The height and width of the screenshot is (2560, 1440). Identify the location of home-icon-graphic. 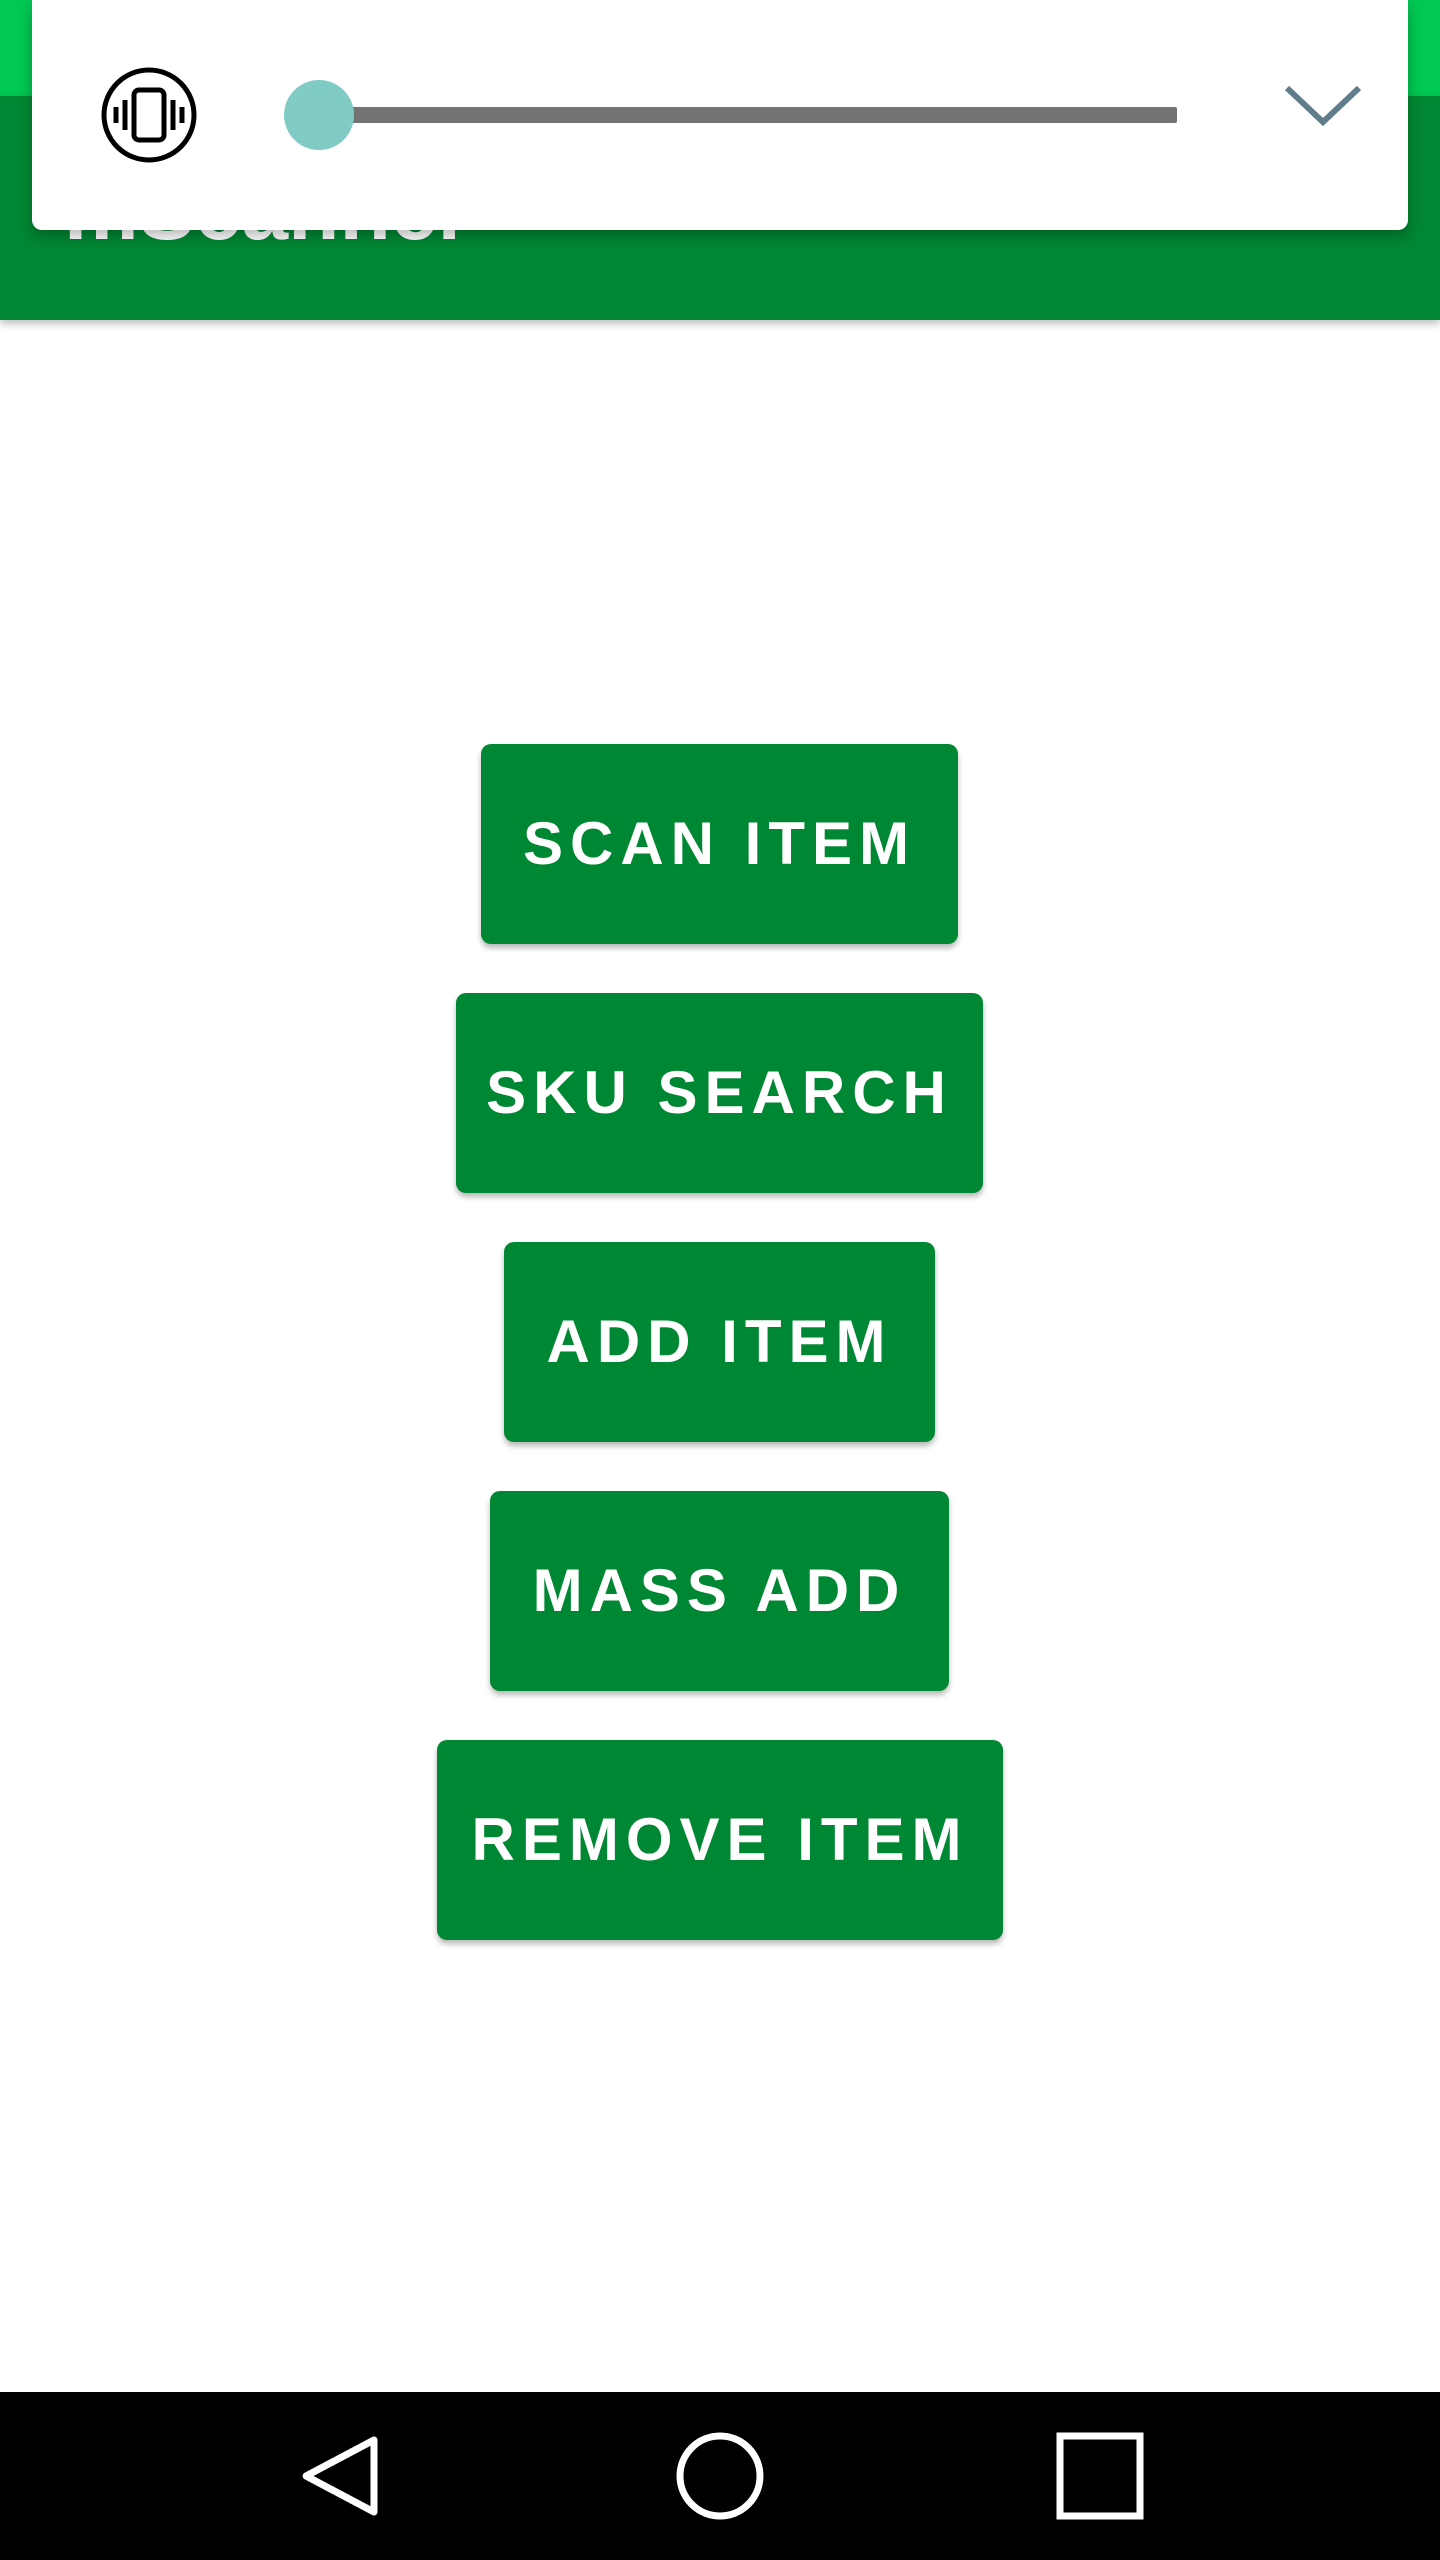
(720, 2476).